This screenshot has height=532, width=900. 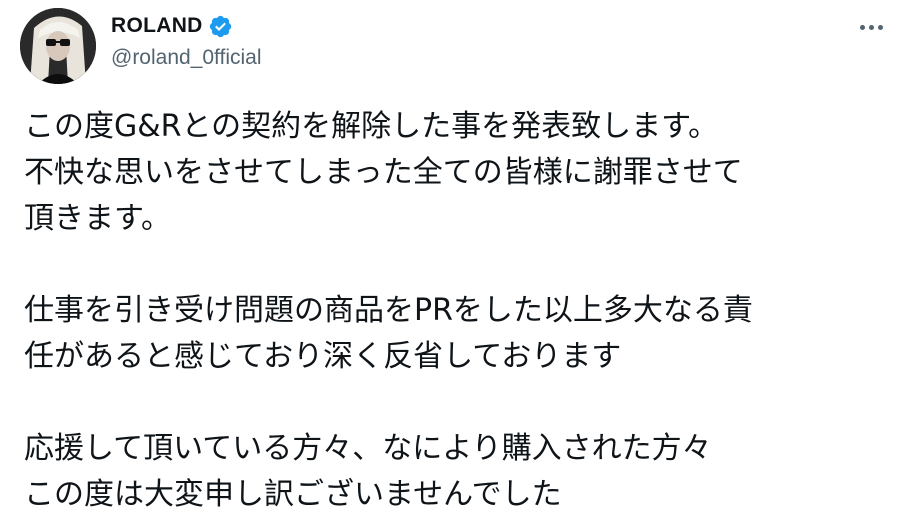 What do you see at coordinates (323, 356) in the screenshot?
I see `tweet-line: 任があると感じており深く反省しております` at bounding box center [323, 356].